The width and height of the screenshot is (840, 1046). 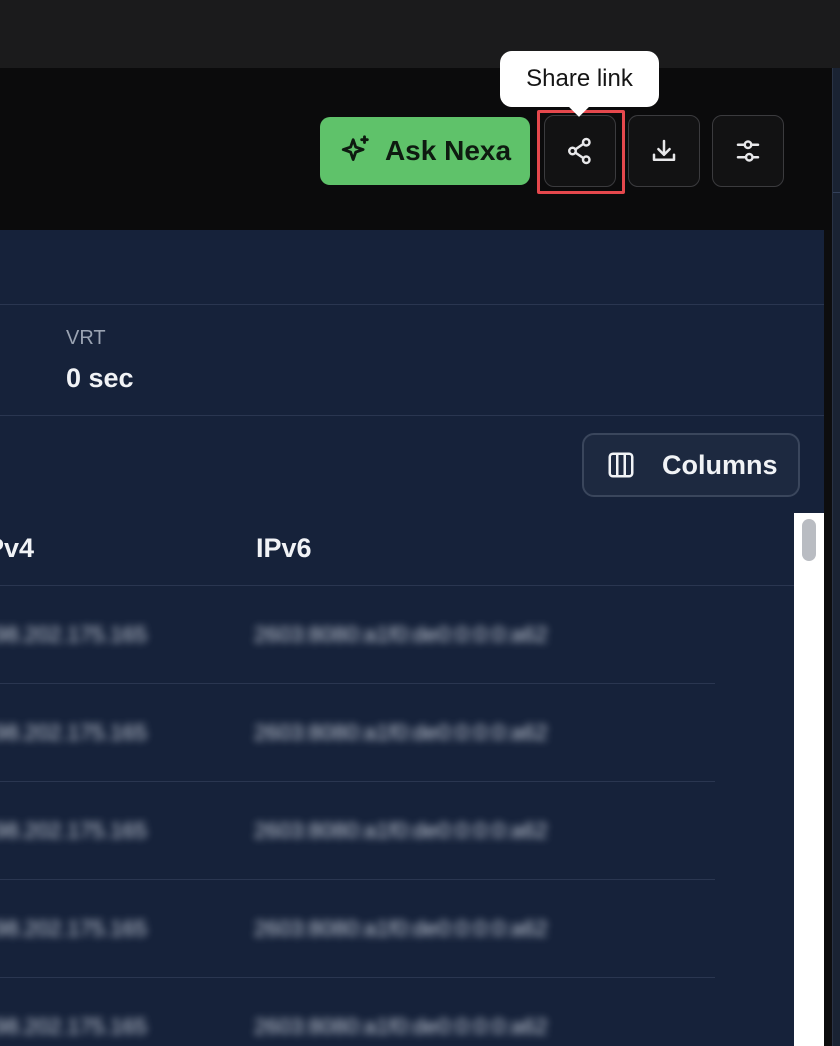 I want to click on view-settings-button, so click(x=748, y=151).